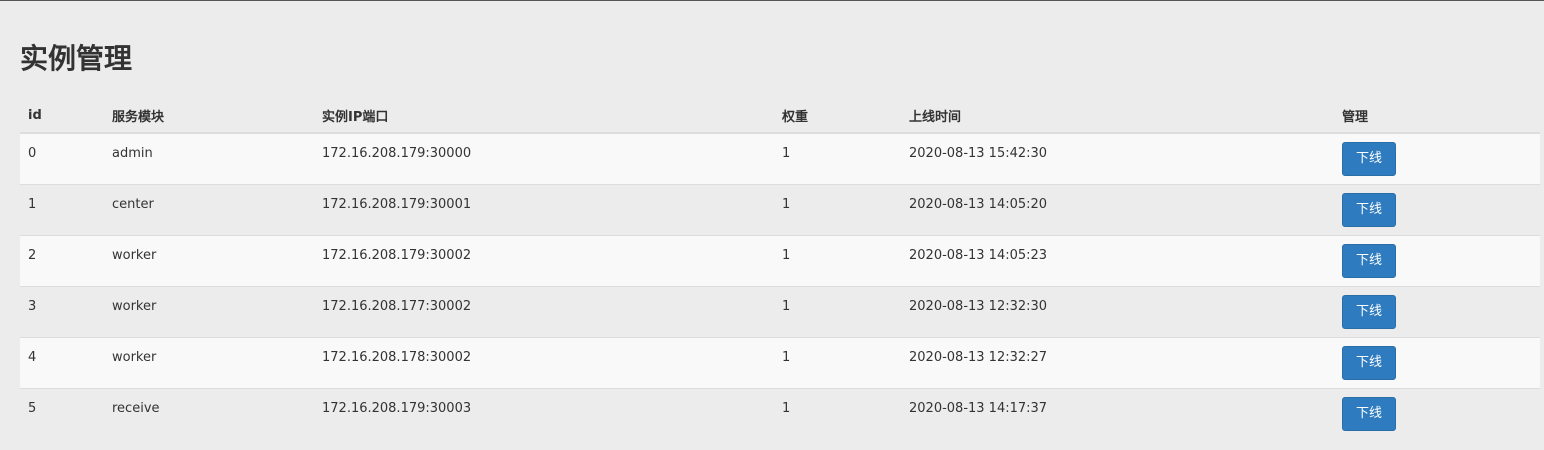 This screenshot has height=450, width=1544. Describe the element at coordinates (62, 116) in the screenshot. I see `header-id: id` at that location.